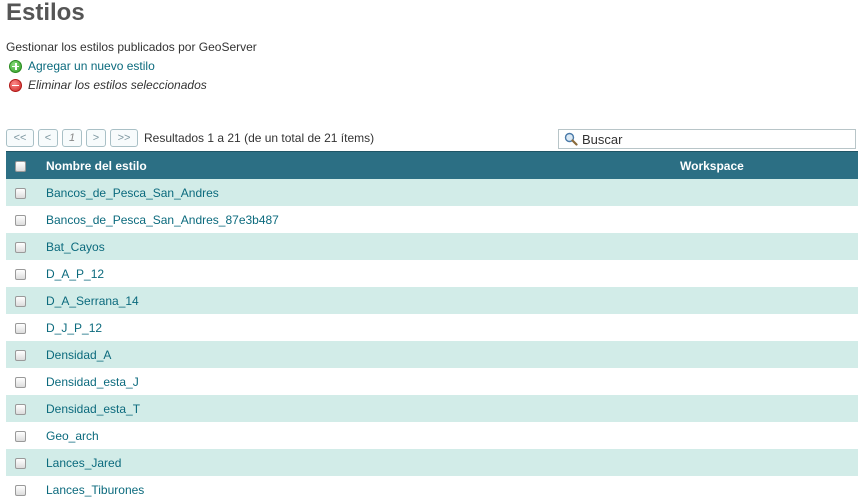  I want to click on style-name-cell: Lances_Tiburones, so click(357, 489).